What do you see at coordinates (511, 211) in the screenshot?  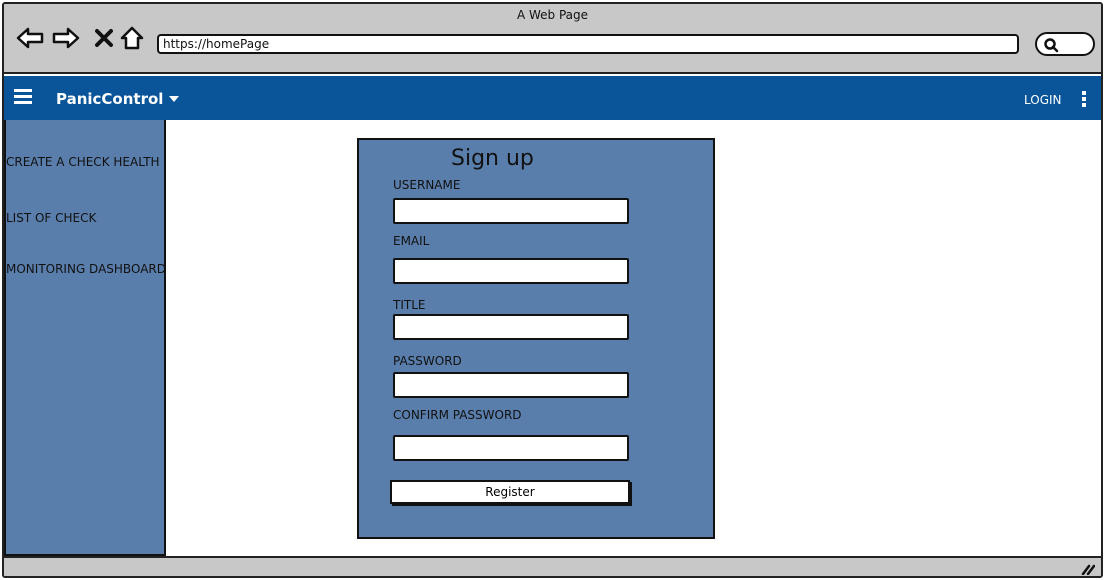 I see `username-input` at bounding box center [511, 211].